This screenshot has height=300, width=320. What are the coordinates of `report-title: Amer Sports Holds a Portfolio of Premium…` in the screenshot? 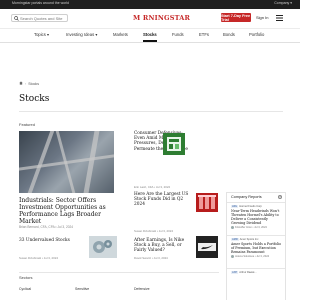 It's located at (257, 248).